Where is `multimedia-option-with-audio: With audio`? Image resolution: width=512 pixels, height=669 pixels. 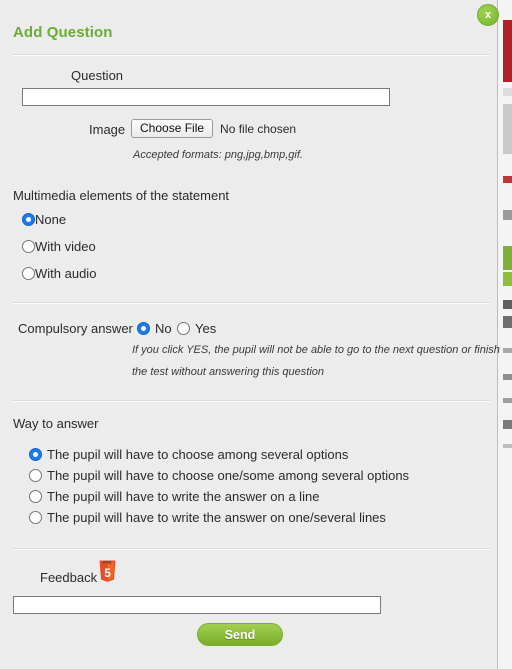 multimedia-option-with-audio: With audio is located at coordinates (59, 273).